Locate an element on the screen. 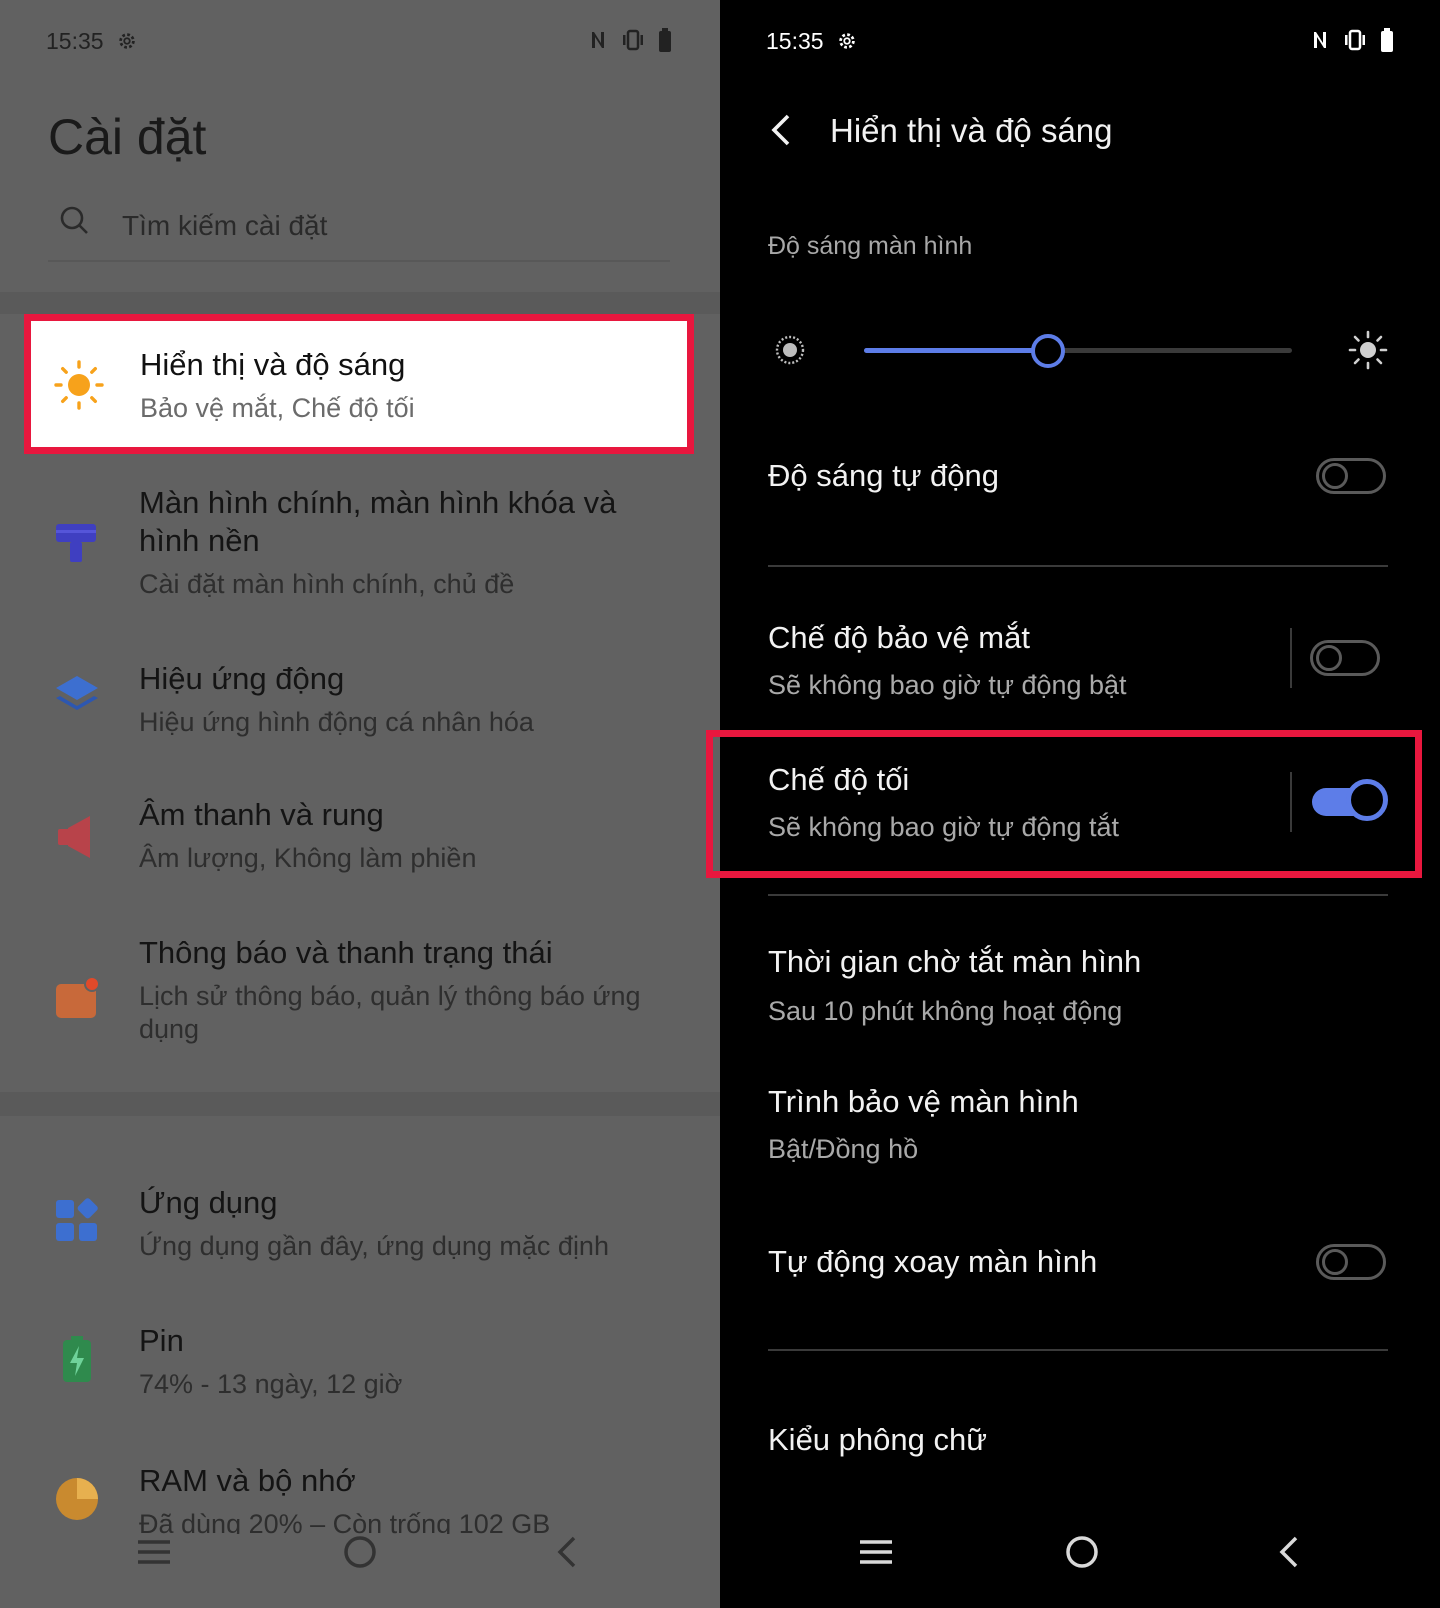 The width and height of the screenshot is (1440, 1608). back-arrow-icon is located at coordinates (783, 130).